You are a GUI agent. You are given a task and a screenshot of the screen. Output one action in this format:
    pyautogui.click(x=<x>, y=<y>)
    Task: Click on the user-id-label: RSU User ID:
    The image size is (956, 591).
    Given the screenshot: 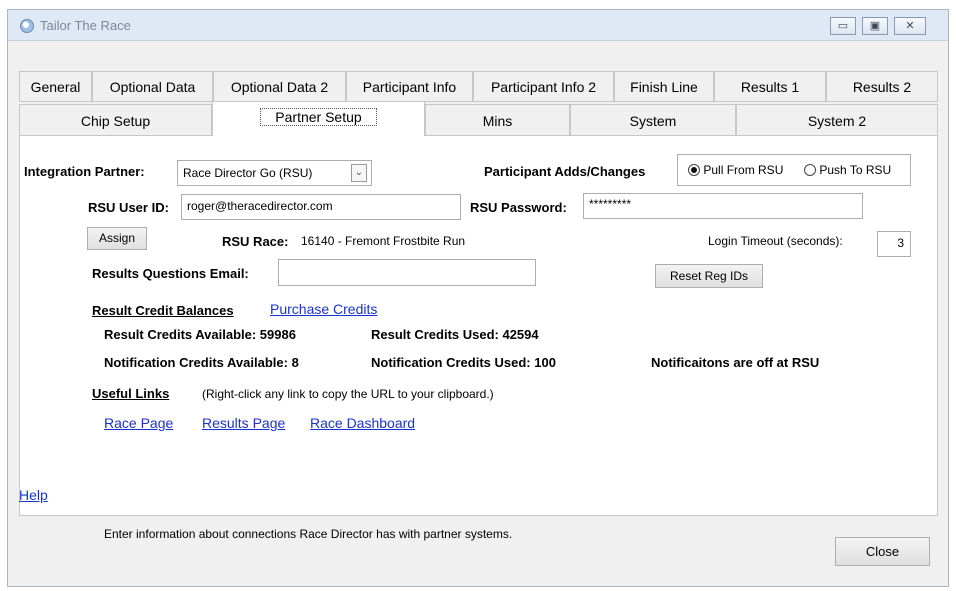 What is the action you would take?
    pyautogui.click(x=128, y=207)
    